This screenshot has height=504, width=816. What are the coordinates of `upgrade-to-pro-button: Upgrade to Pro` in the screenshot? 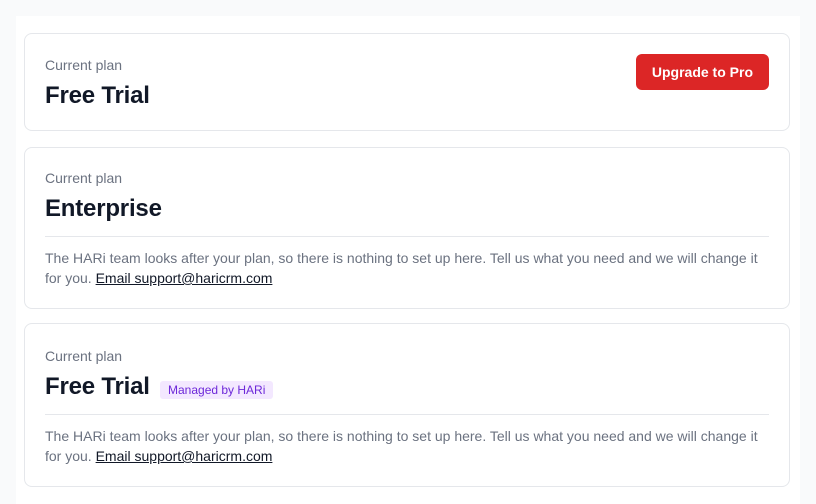 It's located at (702, 72).